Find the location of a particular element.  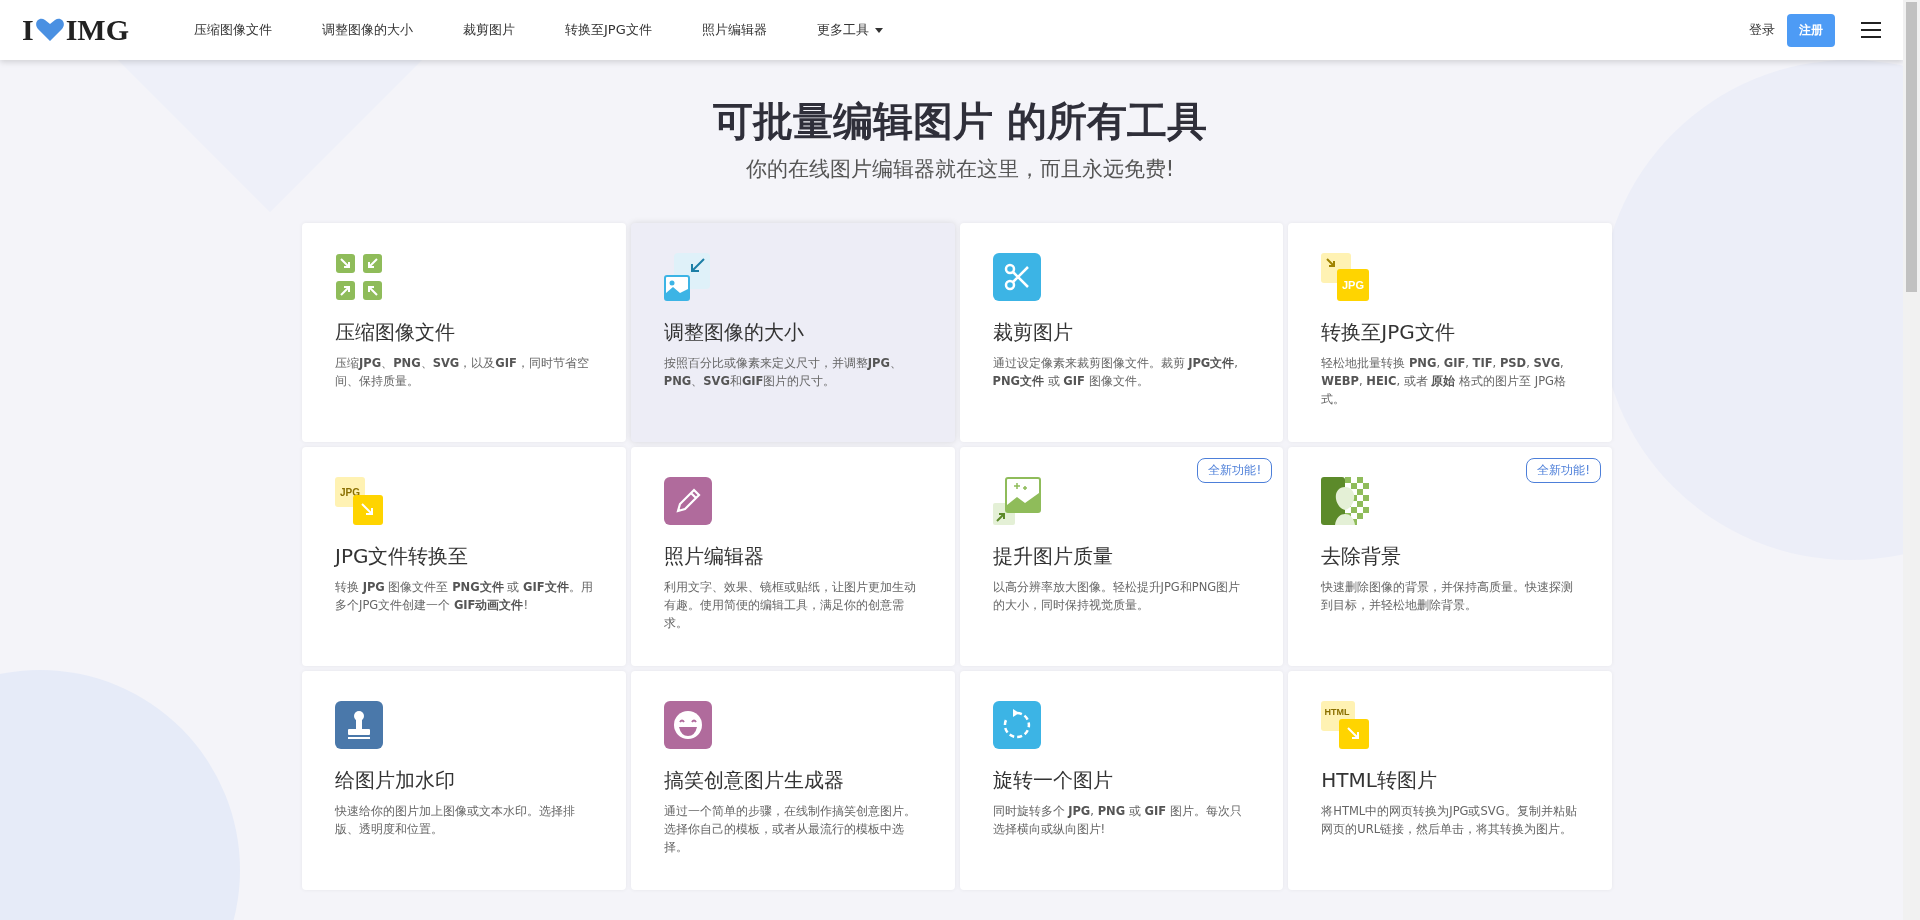

tool-title: 给图片加水印 is located at coordinates (395, 780).